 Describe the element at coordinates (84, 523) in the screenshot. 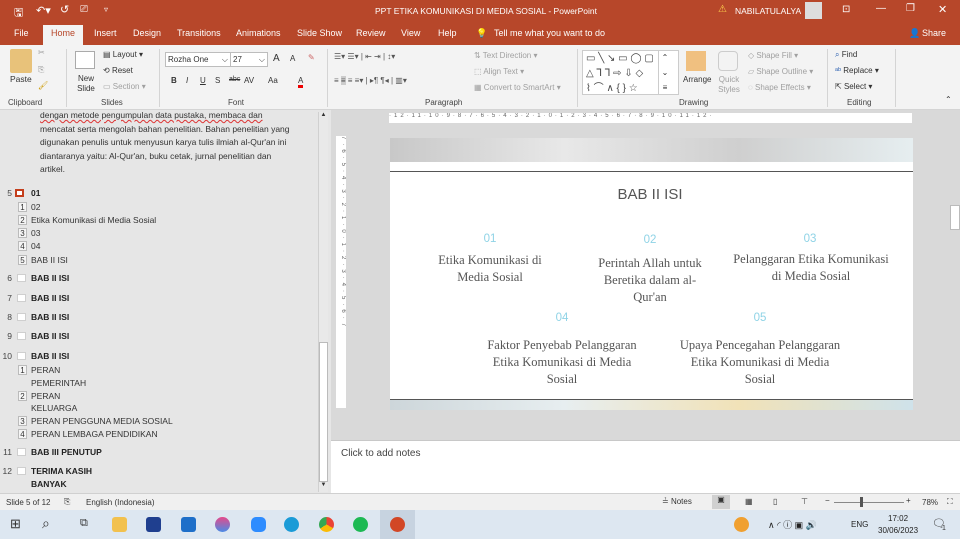

I see `task-view-icon: ⧉` at that location.